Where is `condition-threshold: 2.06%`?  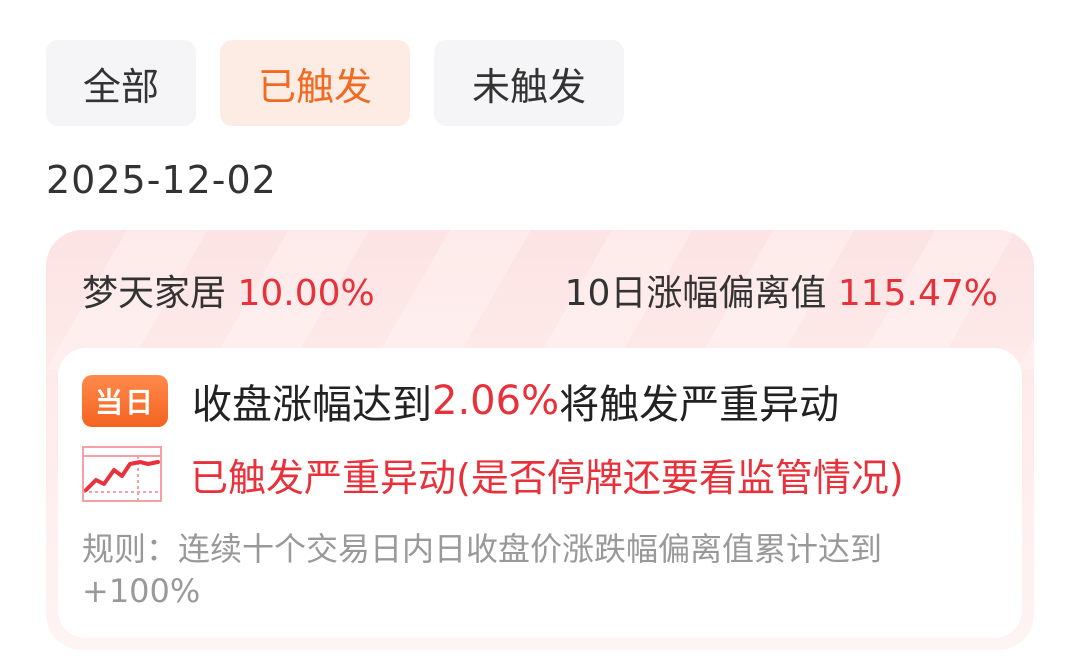 condition-threshold: 2.06% is located at coordinates (496, 401).